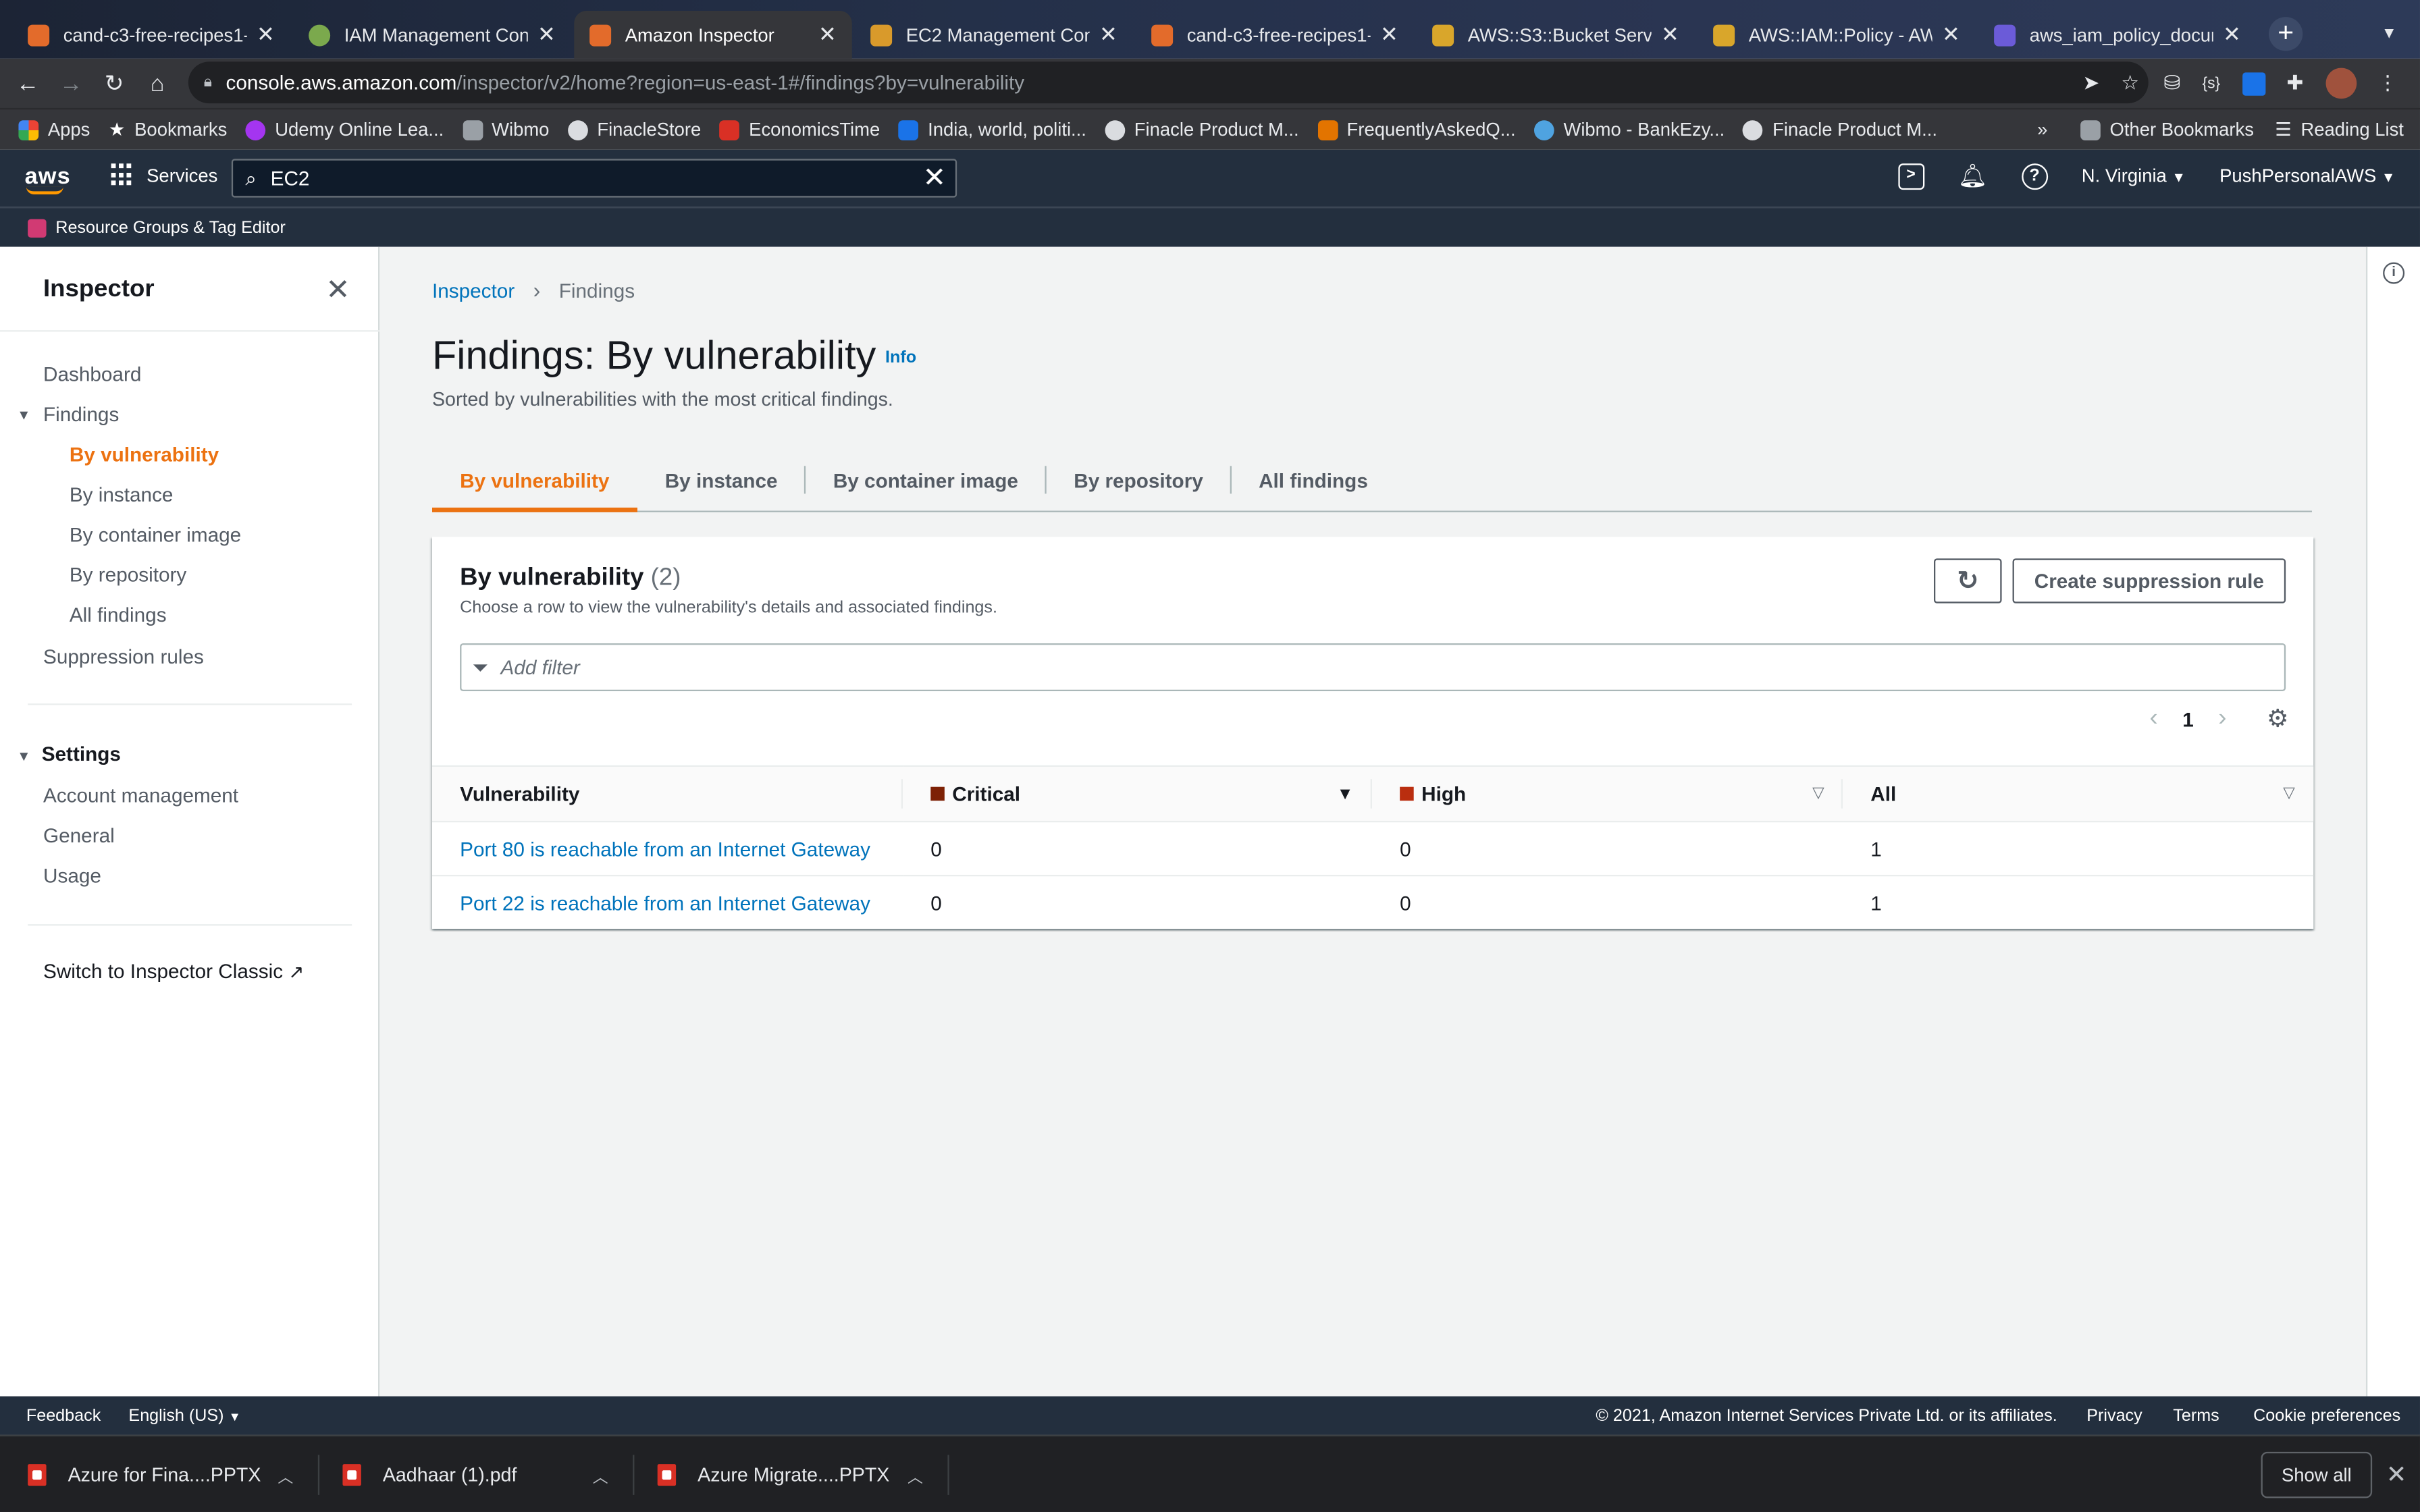 The height and width of the screenshot is (1512, 2420). What do you see at coordinates (2134, 176) in the screenshot?
I see `region-selector: N. Virginia ▼` at bounding box center [2134, 176].